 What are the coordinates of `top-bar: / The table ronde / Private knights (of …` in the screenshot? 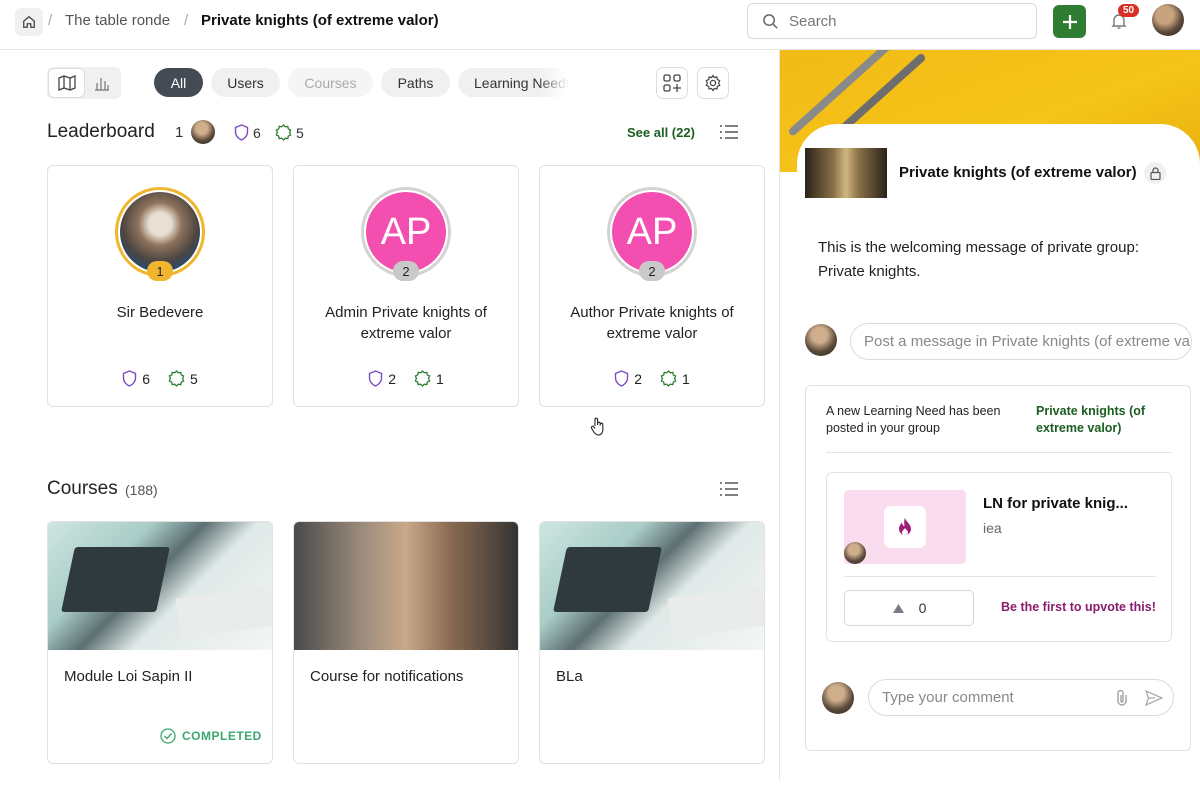 It's located at (600, 25).